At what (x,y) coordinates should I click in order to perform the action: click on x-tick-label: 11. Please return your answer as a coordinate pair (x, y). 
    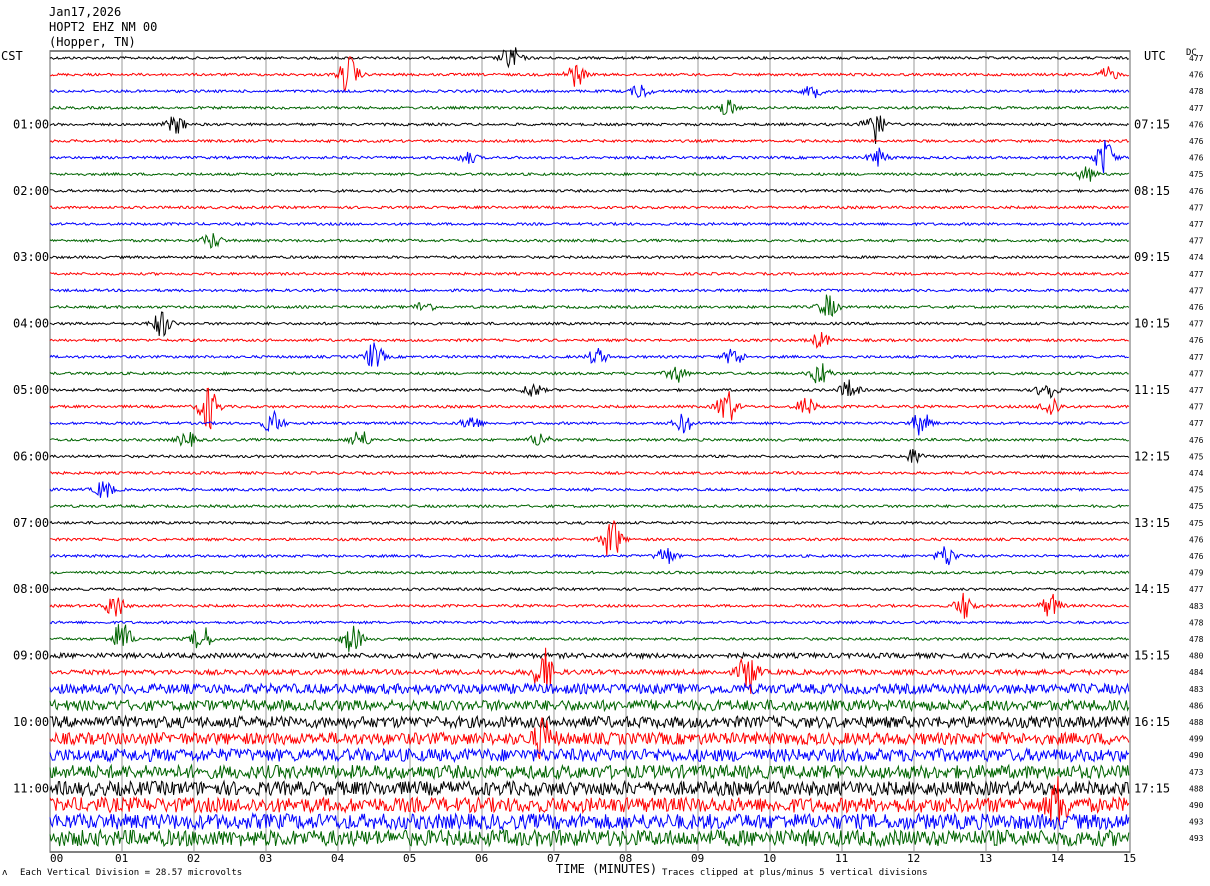
    Looking at the image, I should click on (841, 858).